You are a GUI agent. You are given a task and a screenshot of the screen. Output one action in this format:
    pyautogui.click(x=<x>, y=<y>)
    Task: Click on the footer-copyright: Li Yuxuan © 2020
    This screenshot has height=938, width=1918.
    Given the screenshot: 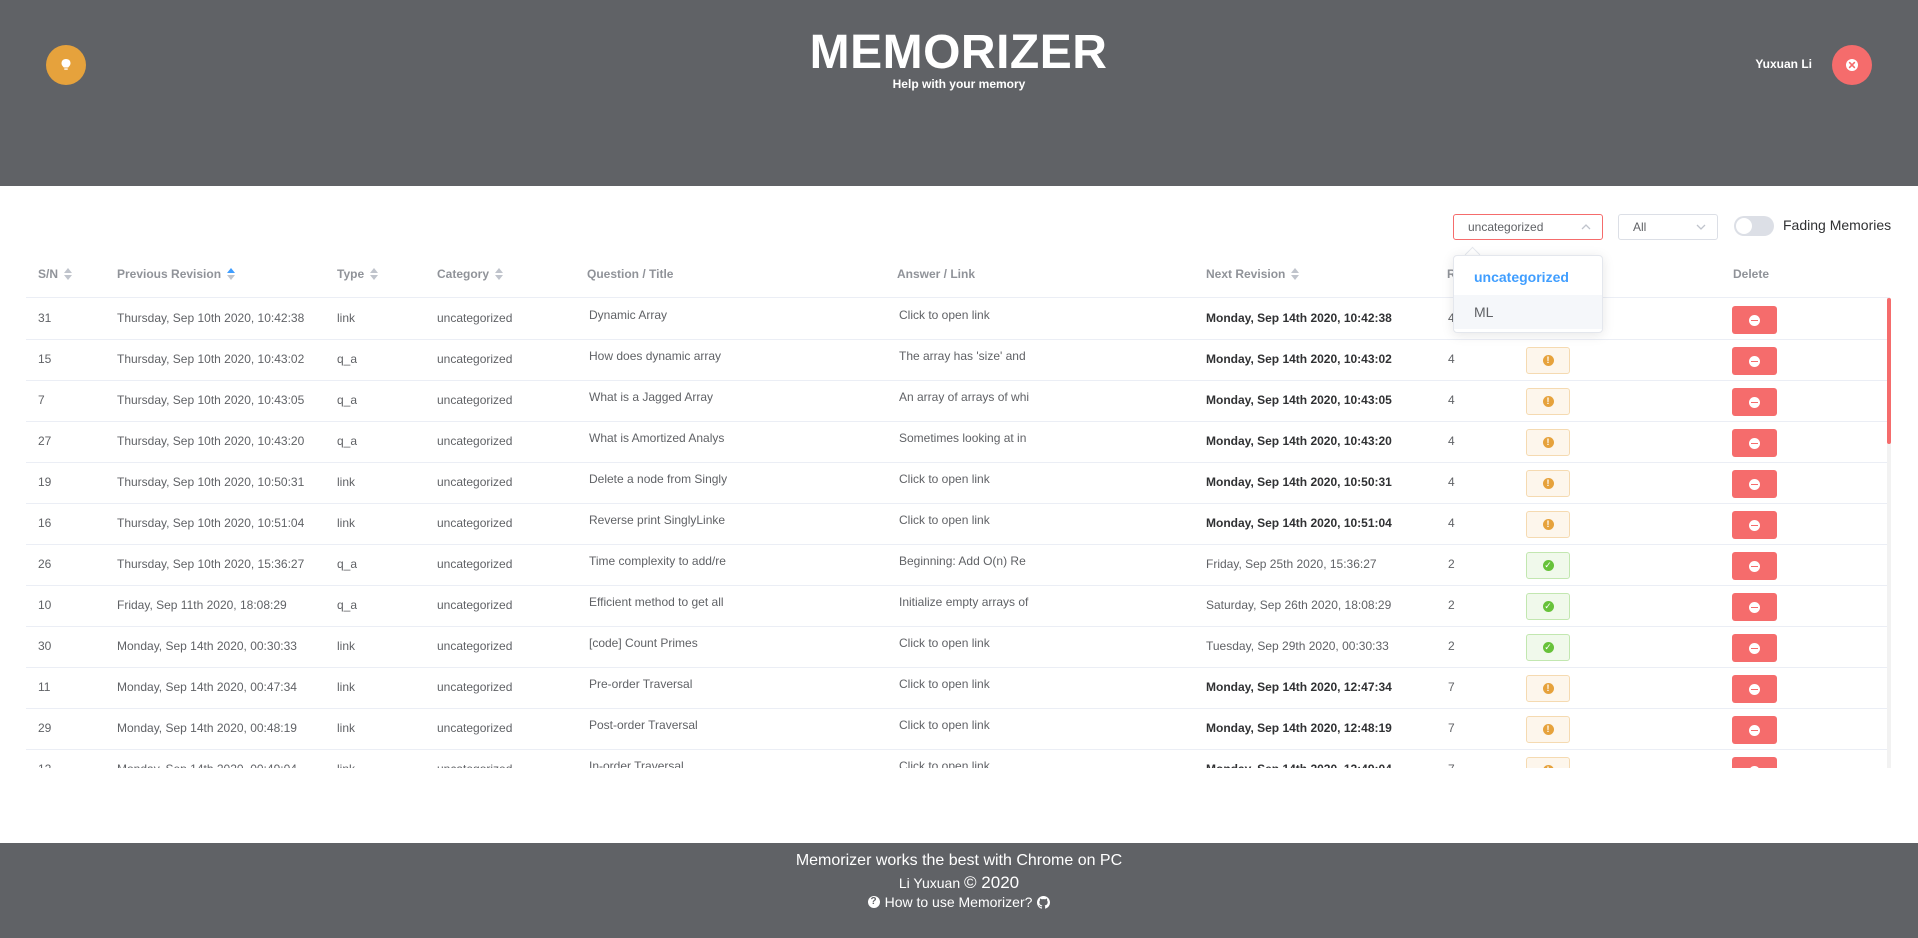 What is the action you would take?
    pyautogui.click(x=959, y=883)
    